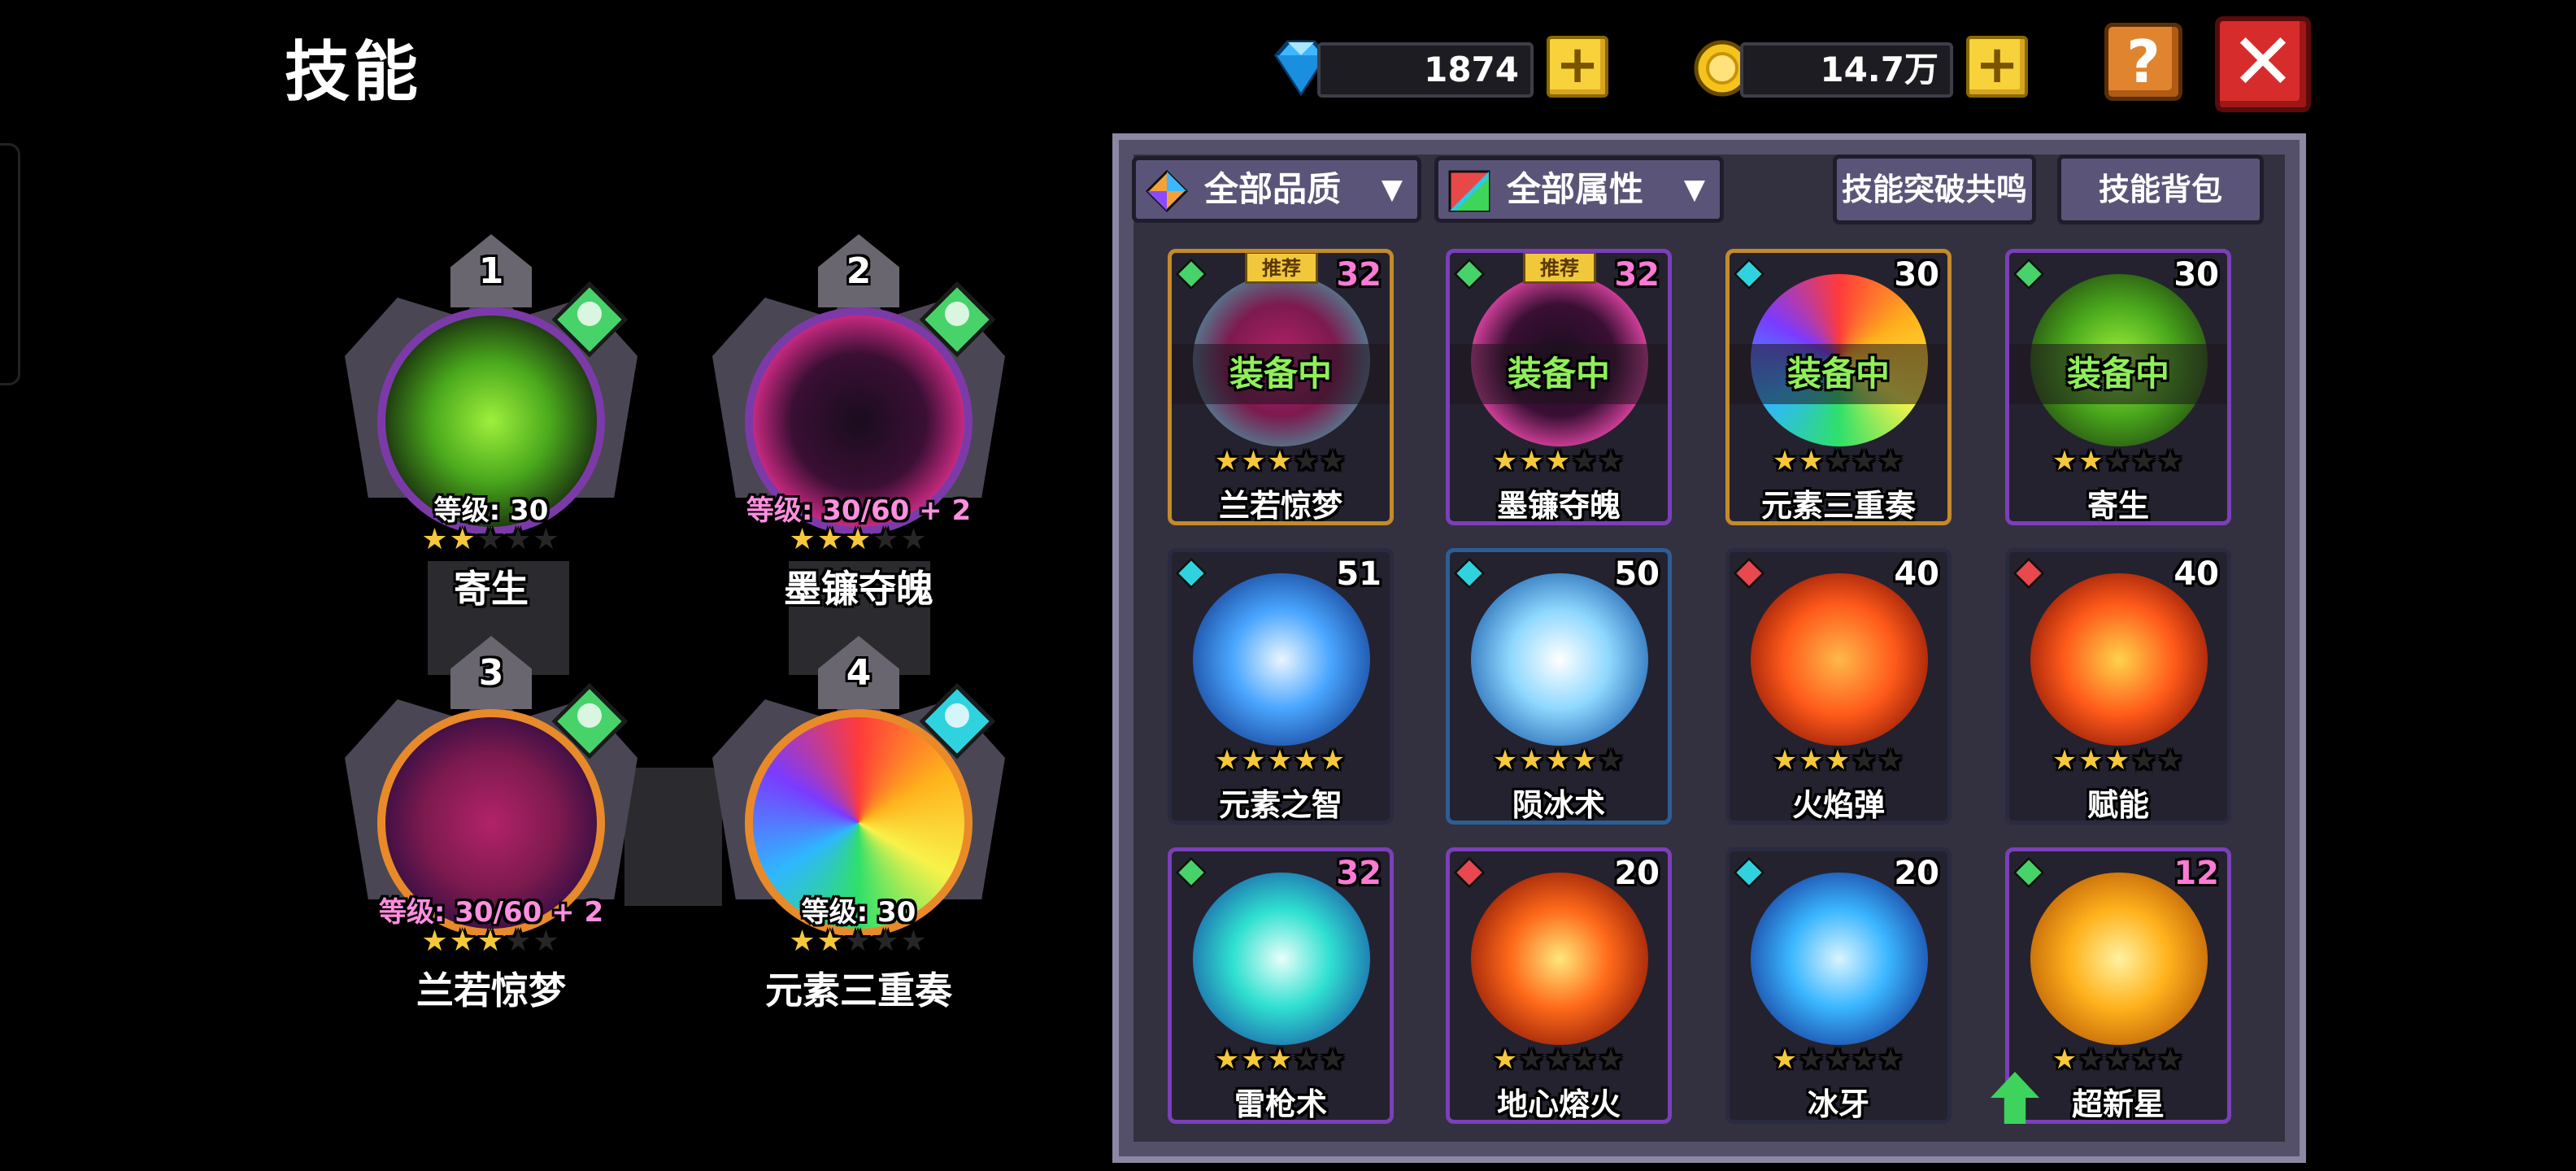 The width and height of the screenshot is (2576, 1171). I want to click on skill-card-ink-scythe: 32 推荐 装备中 ★★★★★ 墨镰夺魄, so click(1559, 387).